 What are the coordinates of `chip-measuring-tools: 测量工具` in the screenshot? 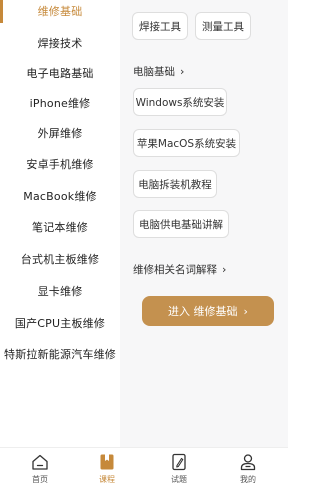 It's located at (223, 26).